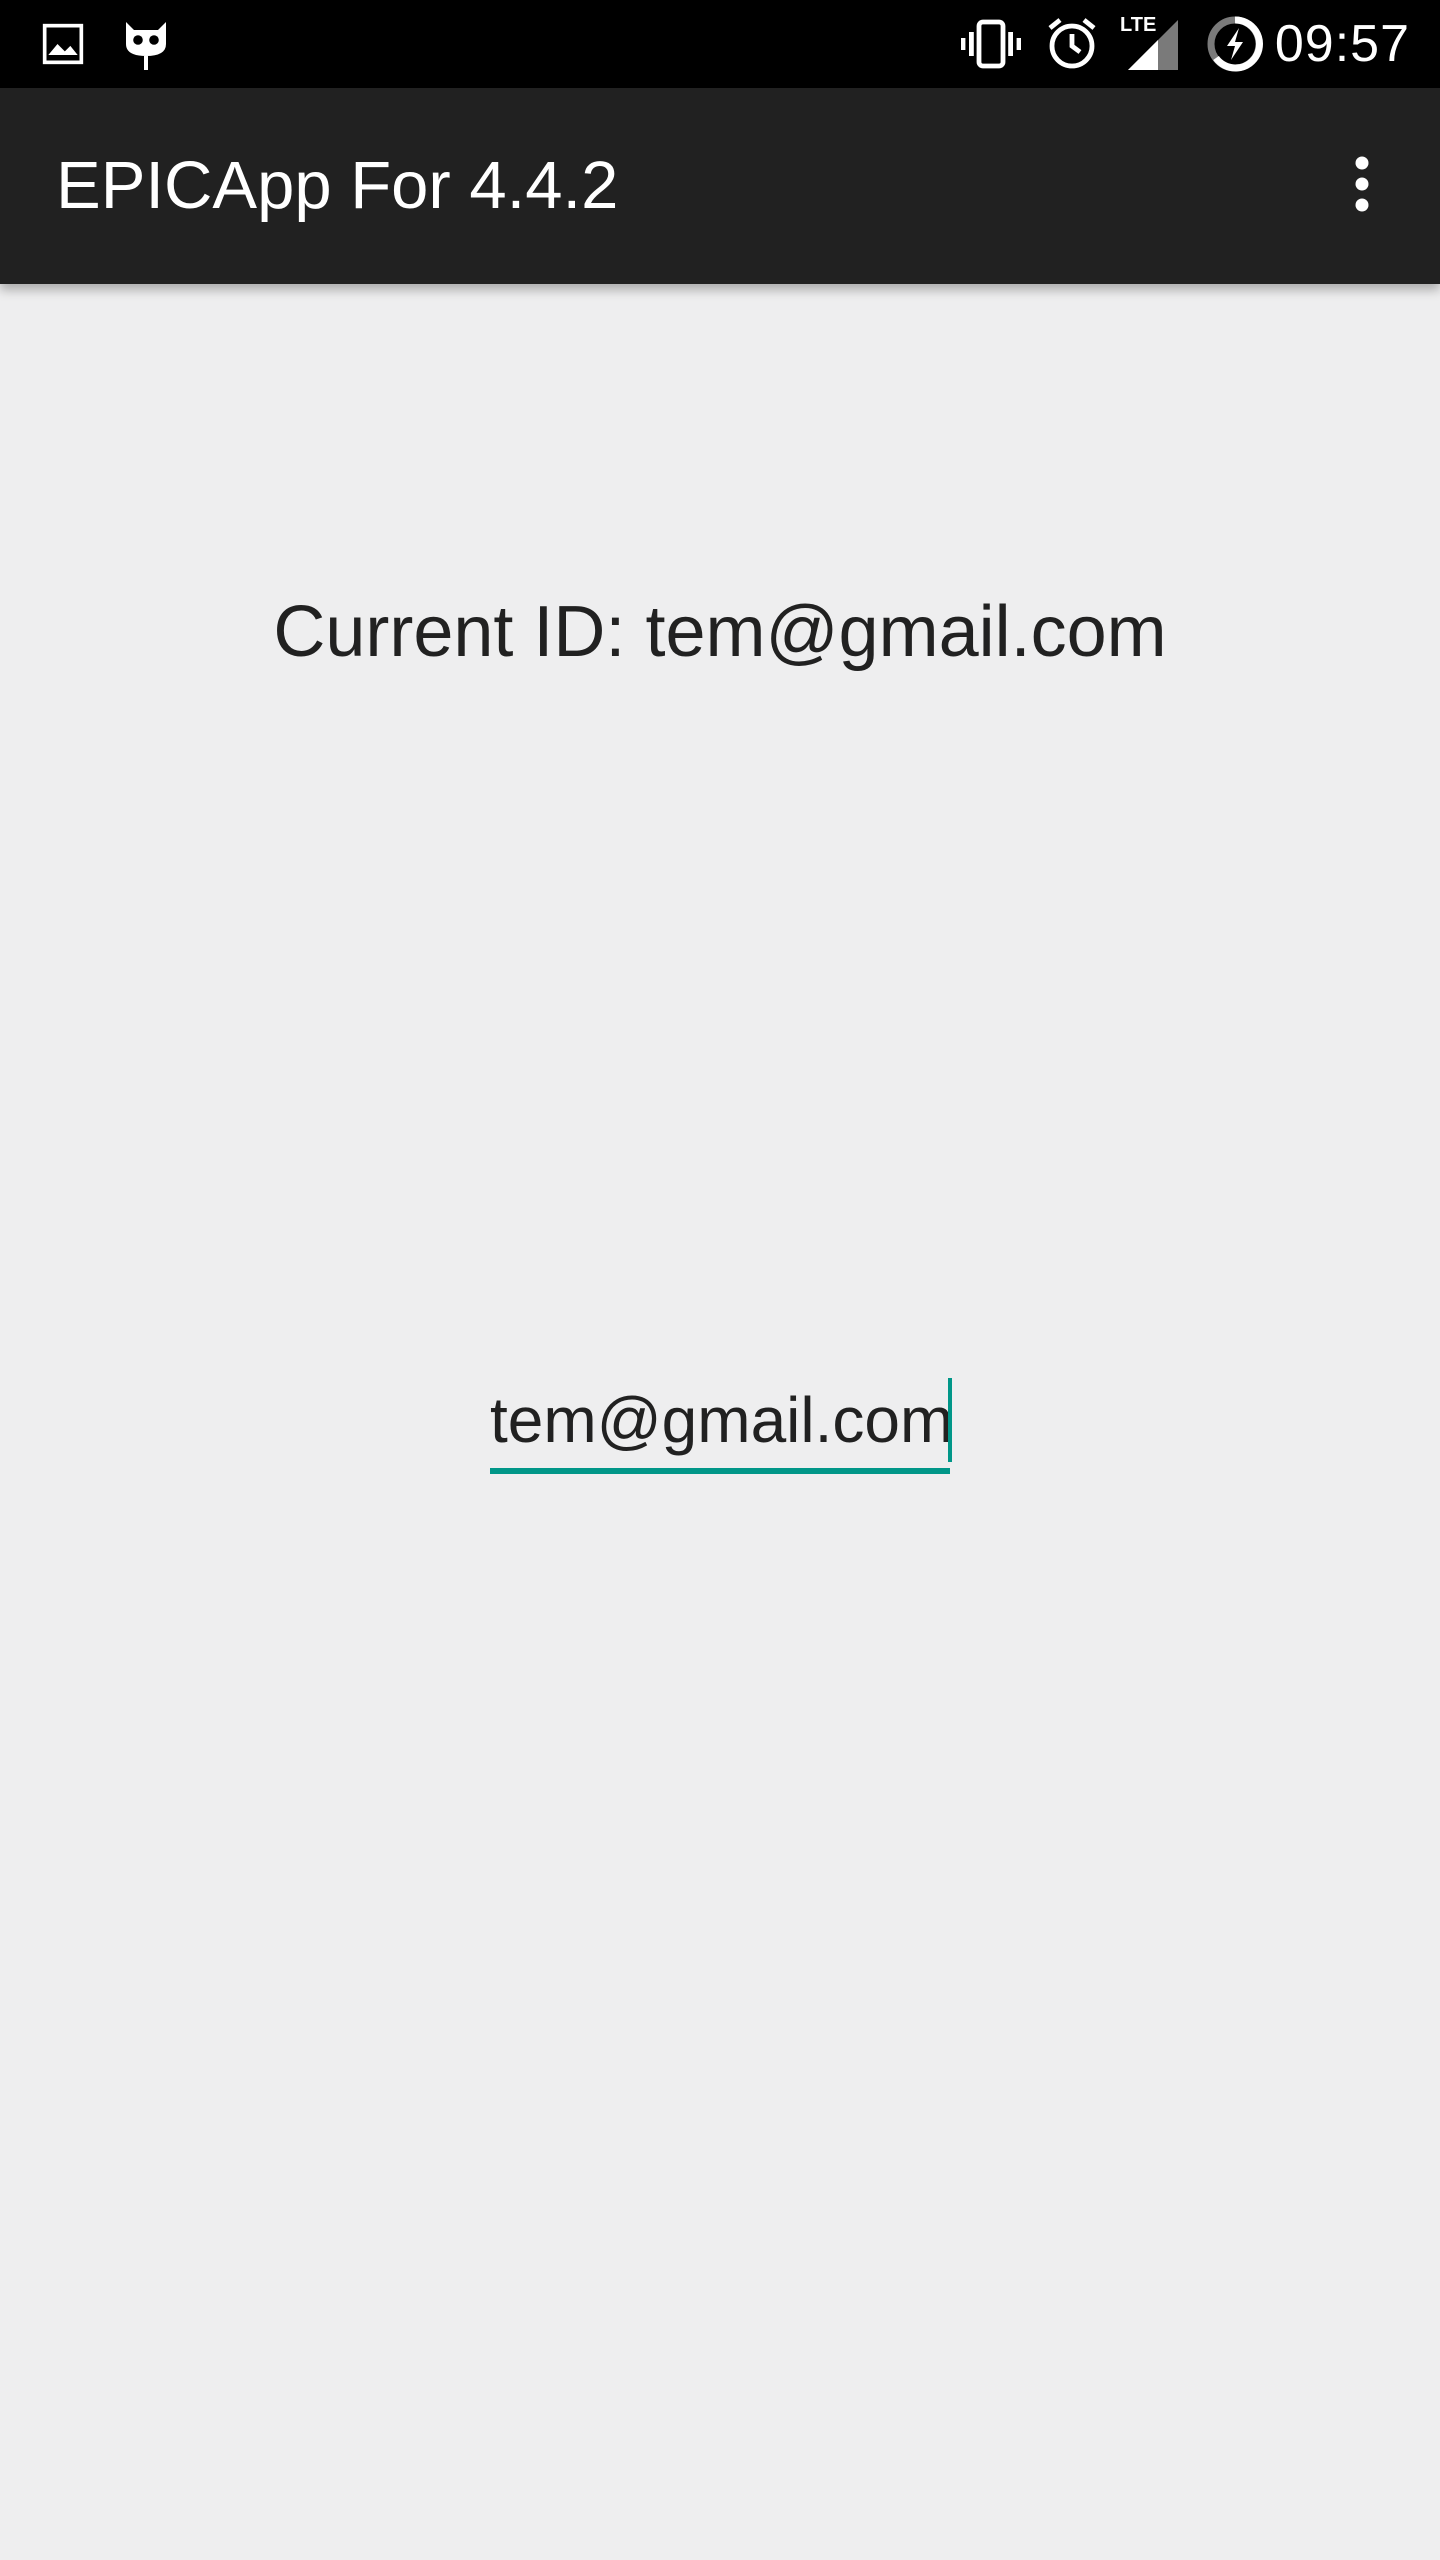  Describe the element at coordinates (950, 1420) in the screenshot. I see `text-cursor` at that location.